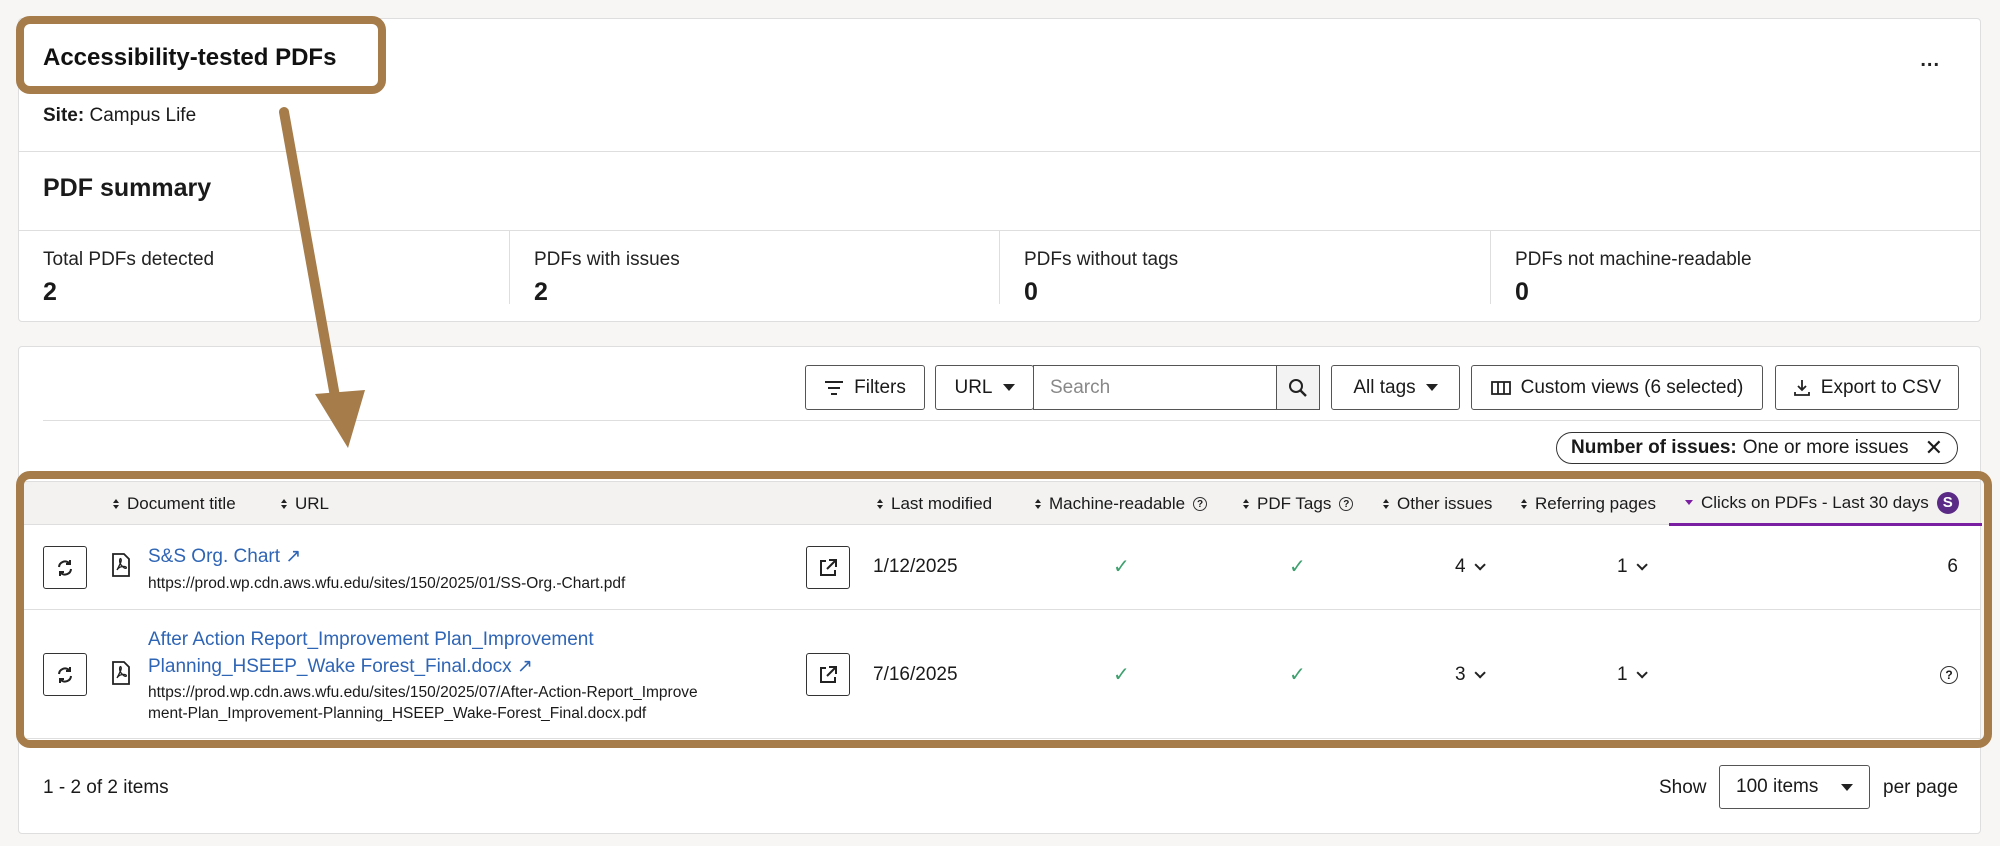  Describe the element at coordinates (1794, 787) in the screenshot. I see `page-size-select: 100 items` at that location.